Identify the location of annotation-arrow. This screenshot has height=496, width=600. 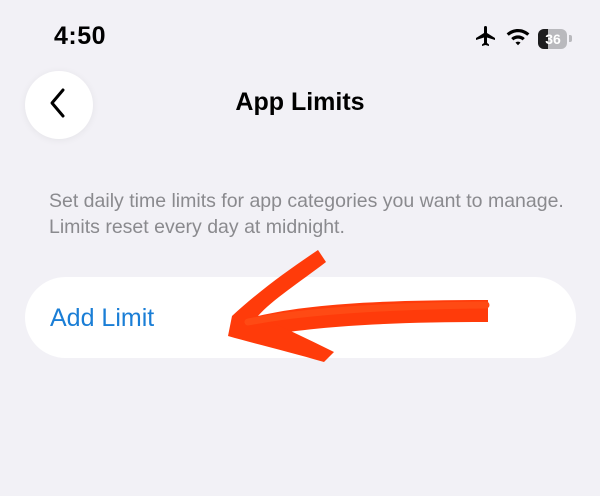
(359, 306).